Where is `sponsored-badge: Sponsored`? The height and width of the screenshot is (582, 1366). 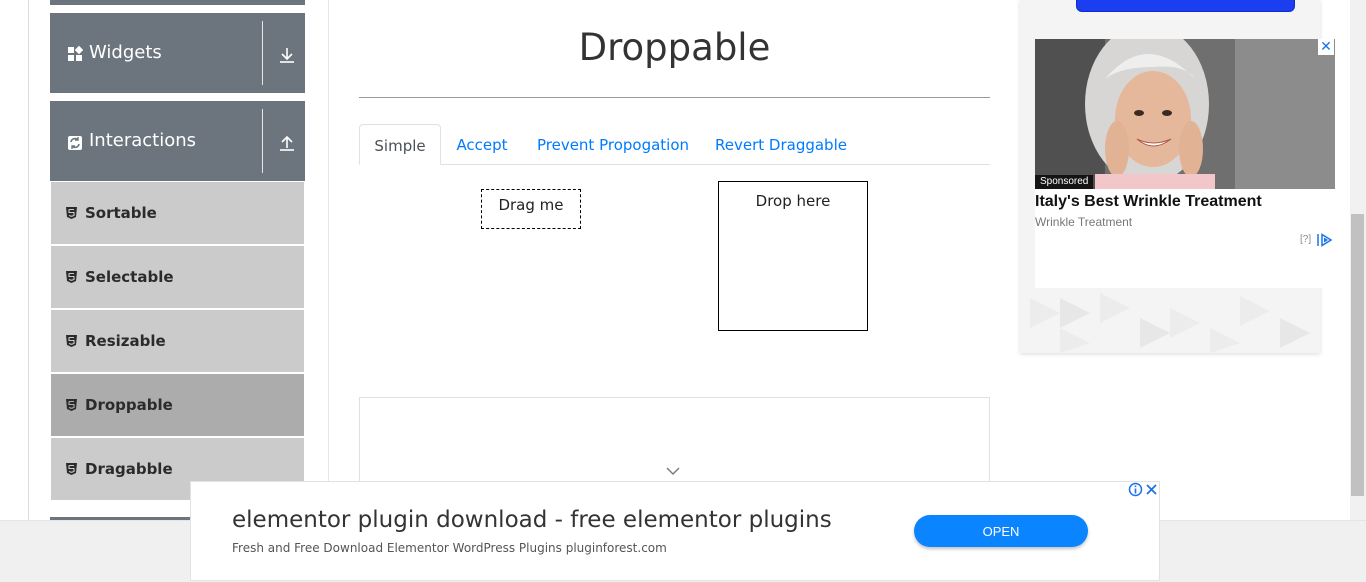
sponsored-badge: Sponsored is located at coordinates (1064, 182).